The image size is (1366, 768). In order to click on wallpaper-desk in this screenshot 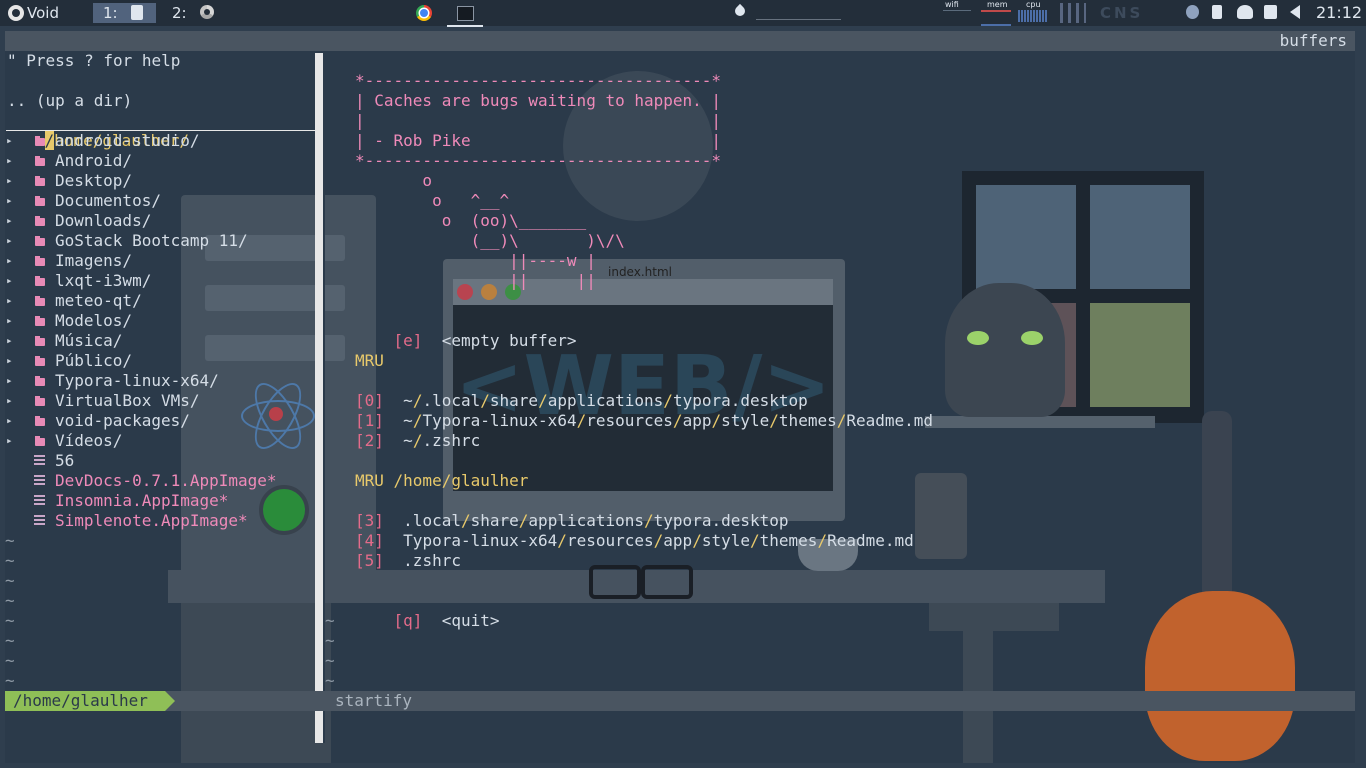, I will do `click(636, 586)`.